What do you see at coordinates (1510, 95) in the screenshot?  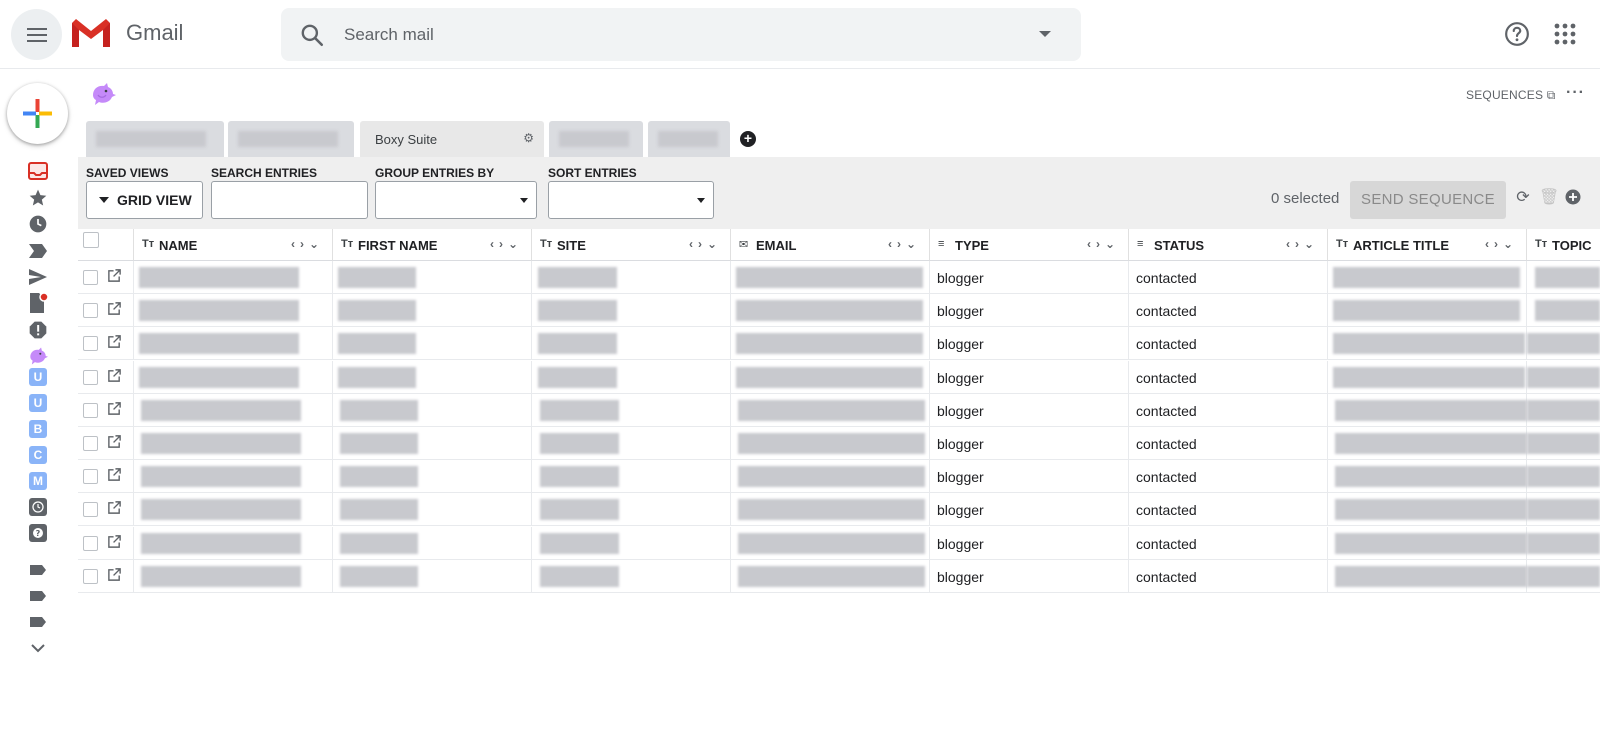 I see `sequences-link: SEQUENCES ⧉` at bounding box center [1510, 95].